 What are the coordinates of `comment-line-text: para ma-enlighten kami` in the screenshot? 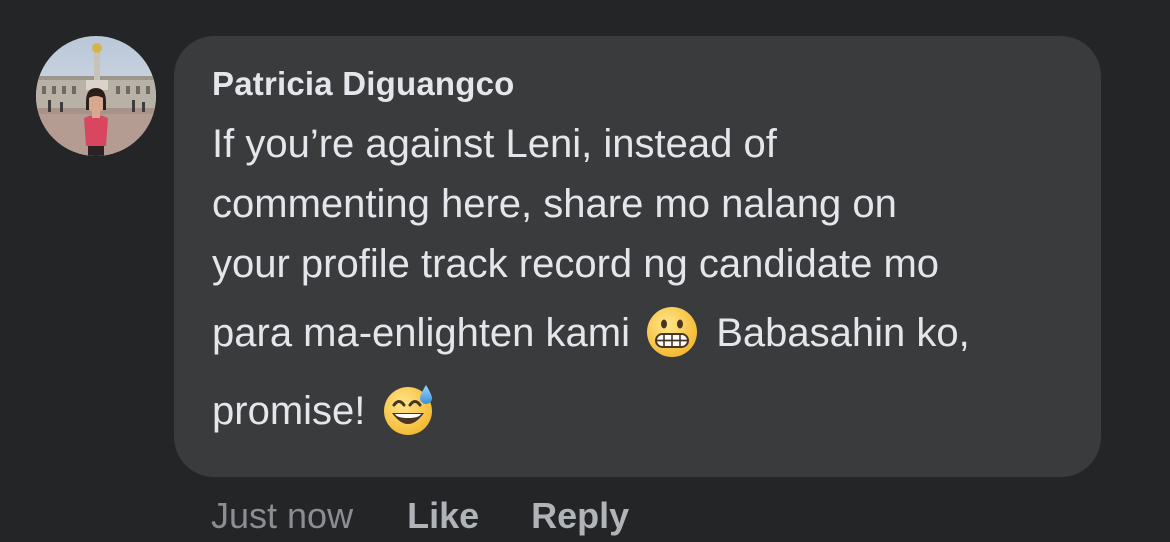 It's located at (421, 333).